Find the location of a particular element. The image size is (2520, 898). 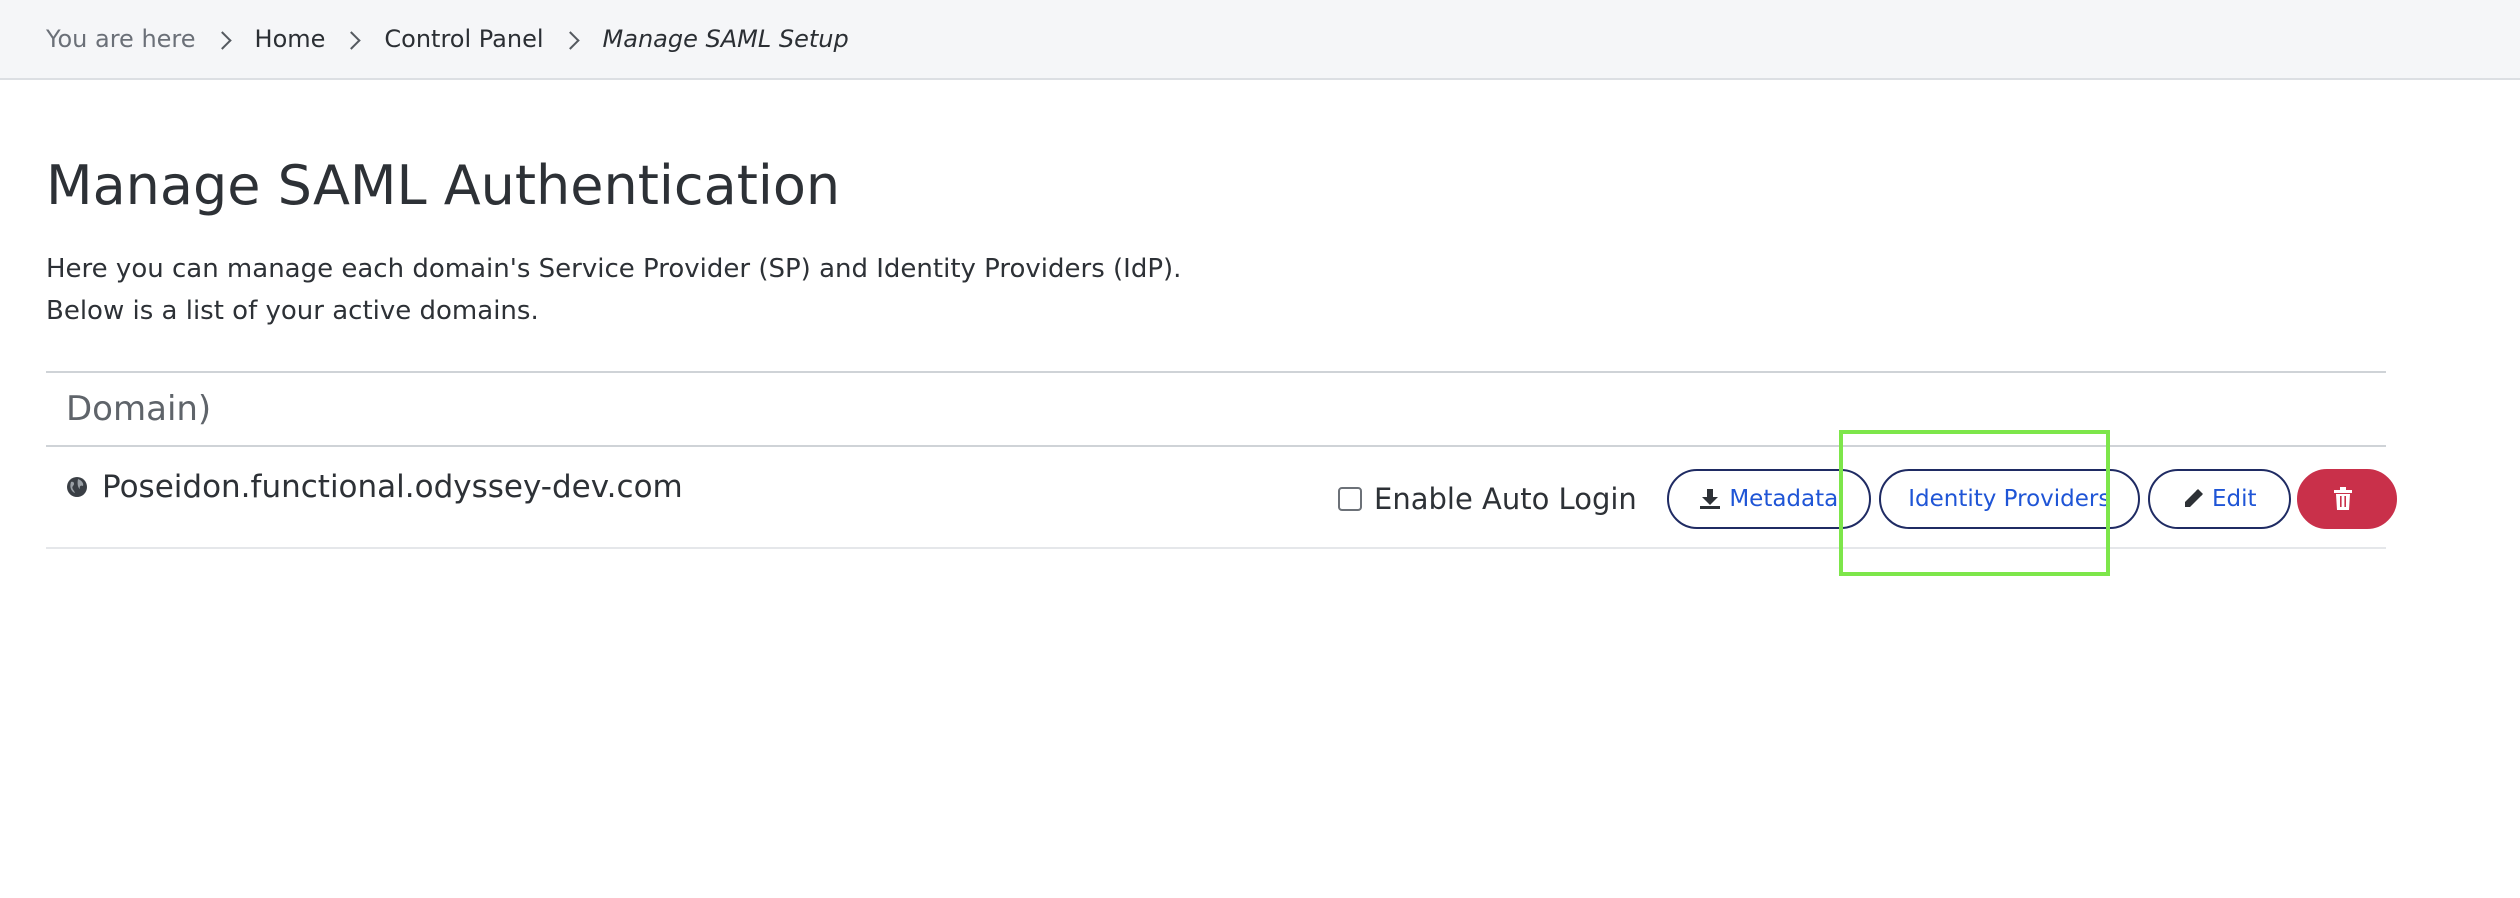

identity-providers-button-label: Identity Providers is located at coordinates (2009, 499).